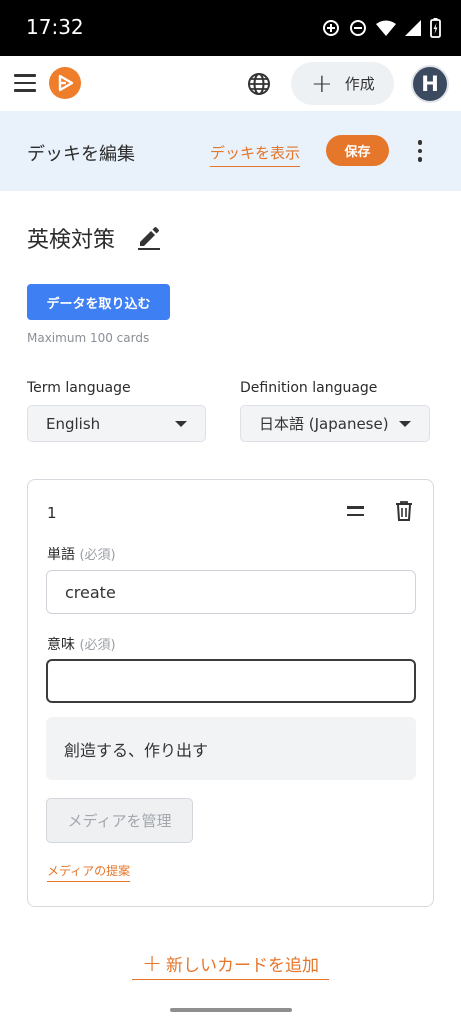 The width and height of the screenshot is (461, 1024). I want to click on app-bar: + 作成 H, so click(230, 83).